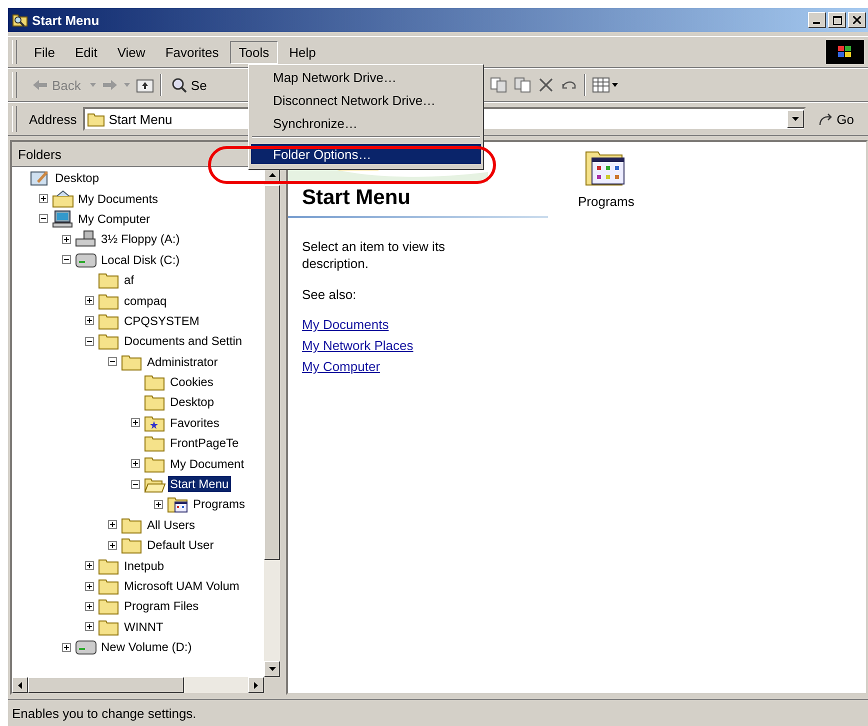 Image resolution: width=868 pixels, height=726 pixels. I want to click on menu-item: Help, so click(302, 52).